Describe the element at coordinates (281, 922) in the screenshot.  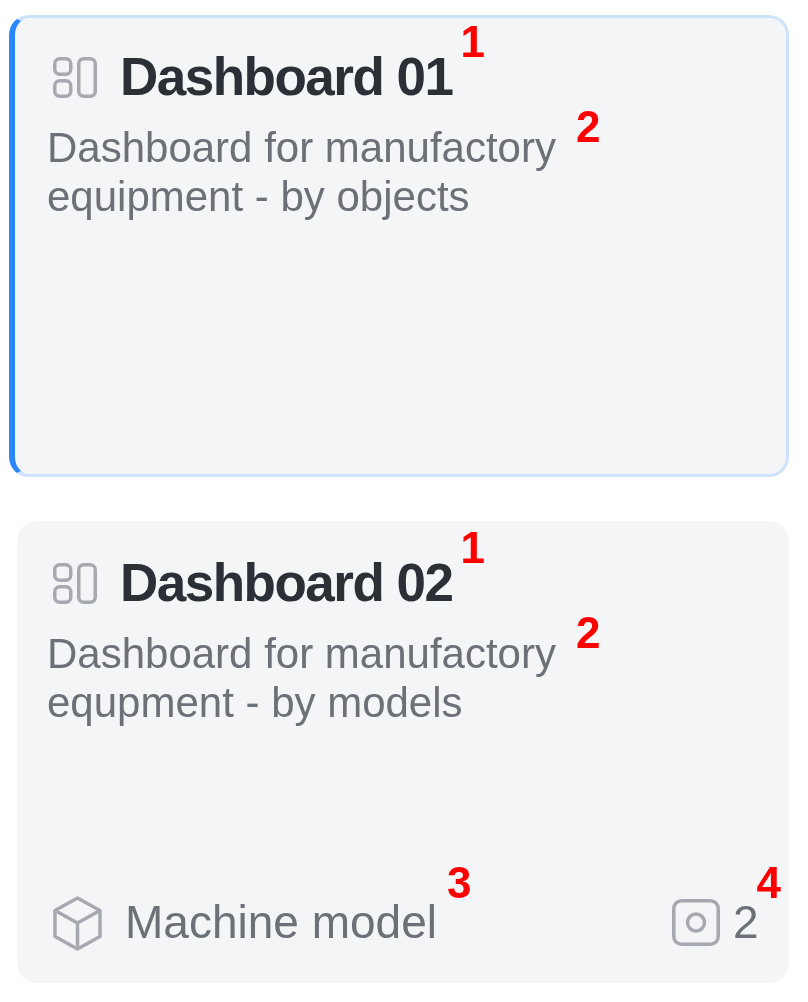
I see `category-label: Machine model` at that location.